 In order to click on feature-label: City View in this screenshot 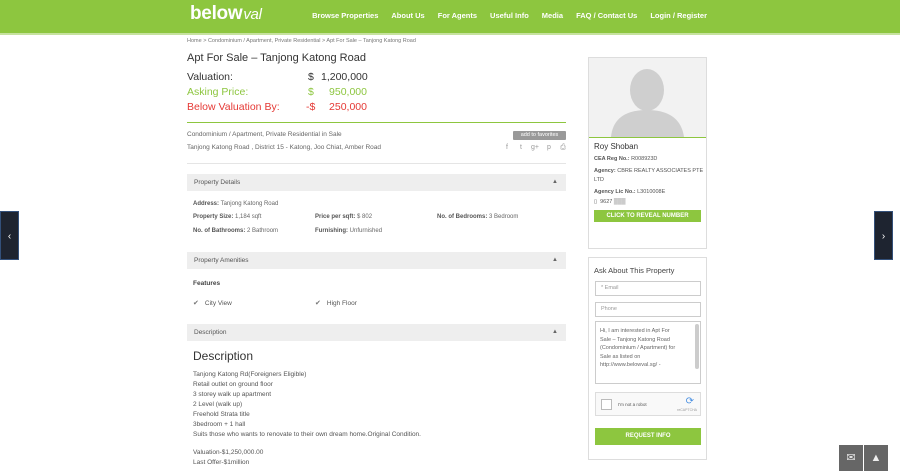, I will do `click(218, 303)`.